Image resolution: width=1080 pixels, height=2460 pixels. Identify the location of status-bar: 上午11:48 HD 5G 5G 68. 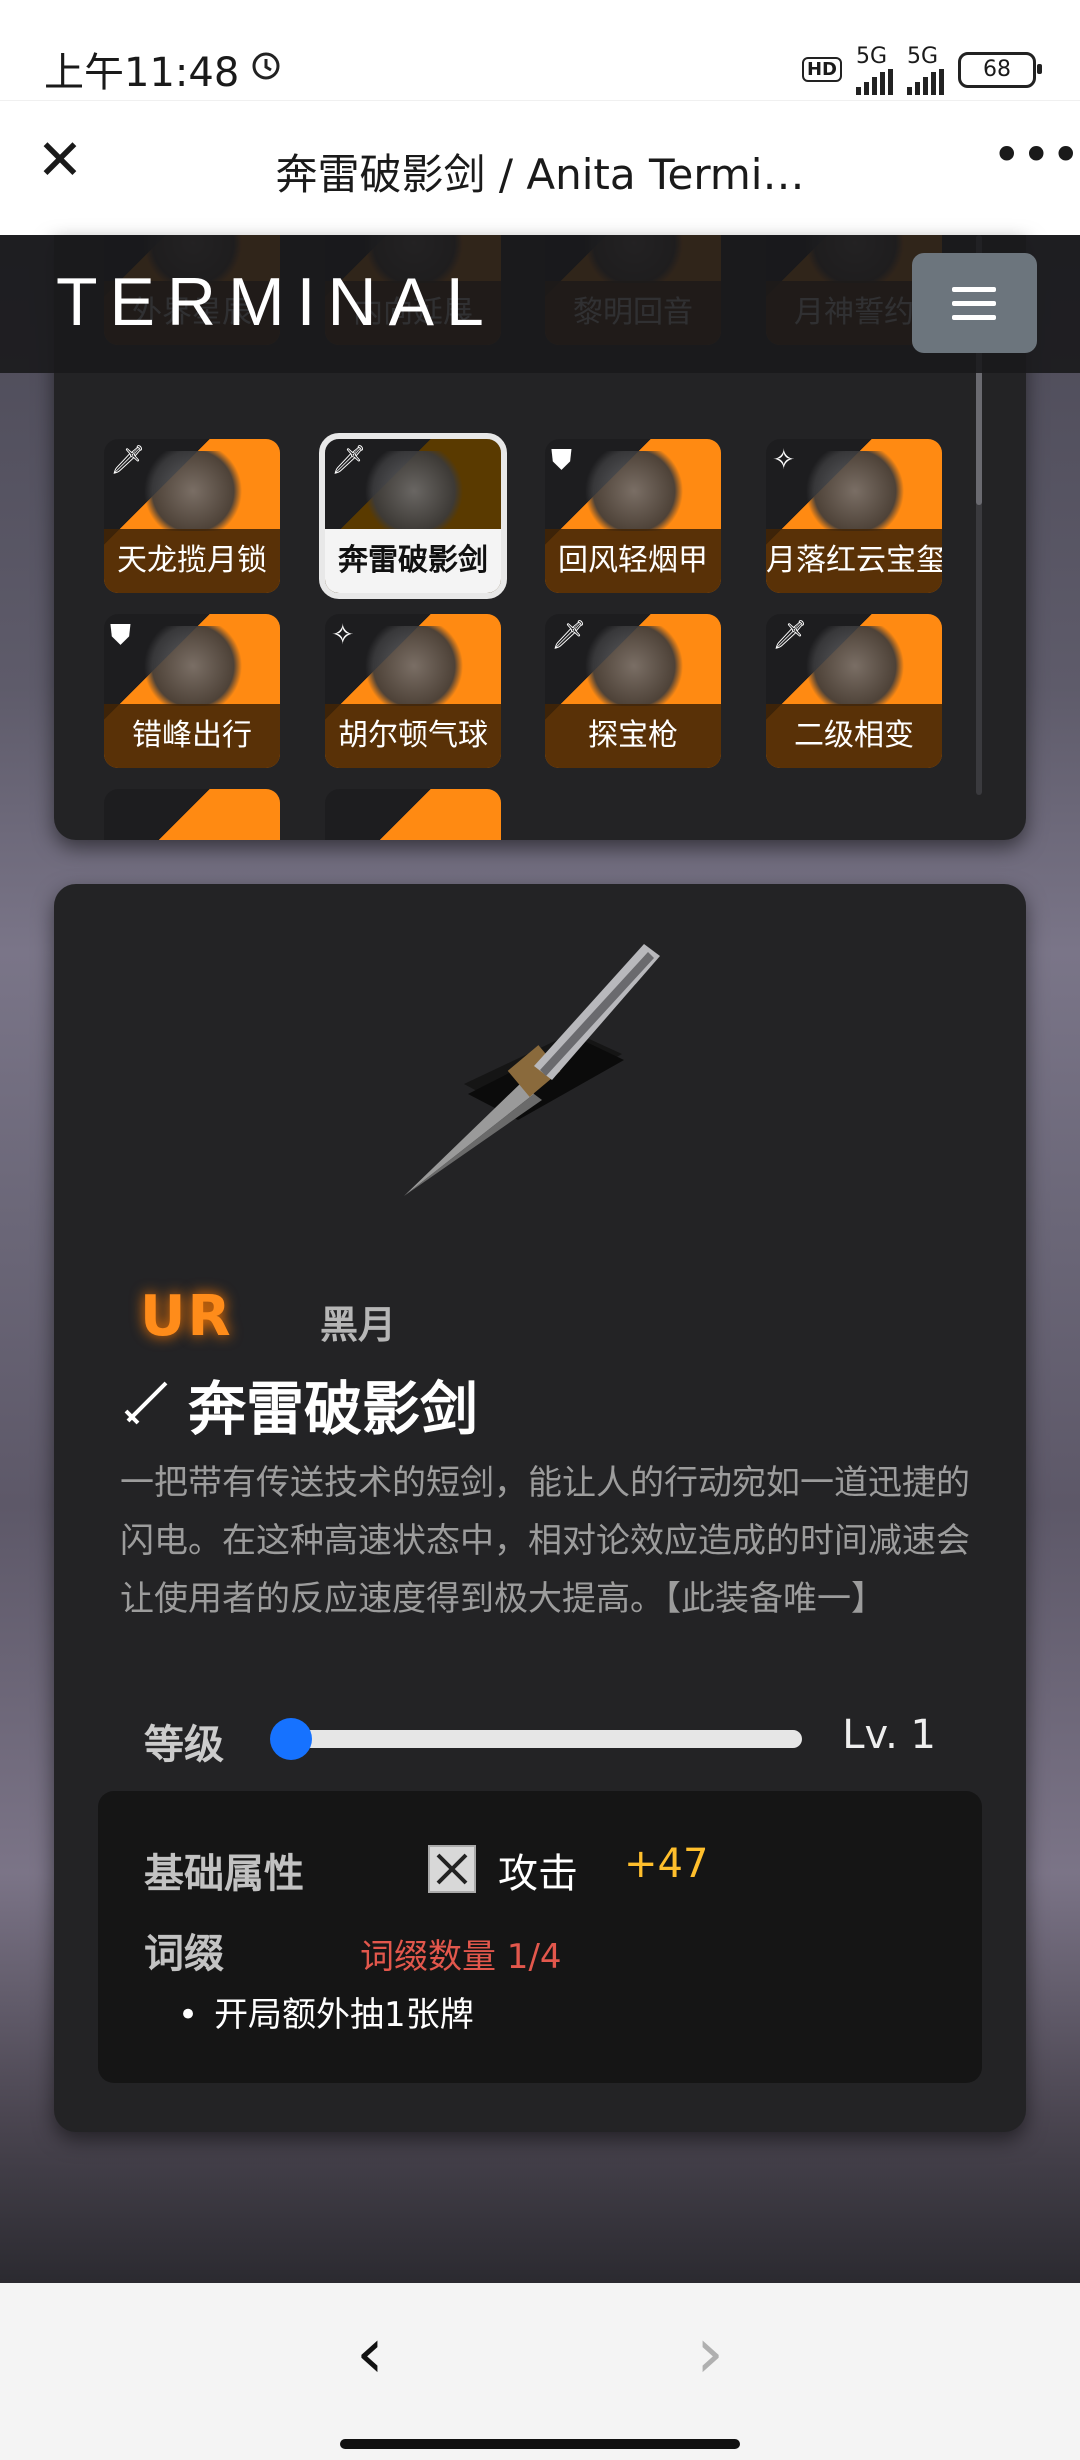
(540, 50).